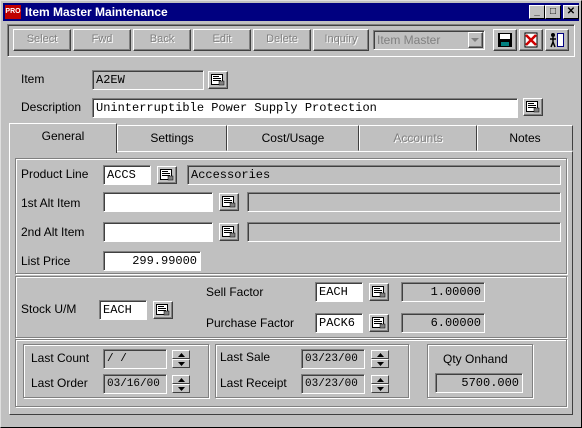 The width and height of the screenshot is (582, 428). I want to click on stock-um-lookup-button, so click(163, 310).